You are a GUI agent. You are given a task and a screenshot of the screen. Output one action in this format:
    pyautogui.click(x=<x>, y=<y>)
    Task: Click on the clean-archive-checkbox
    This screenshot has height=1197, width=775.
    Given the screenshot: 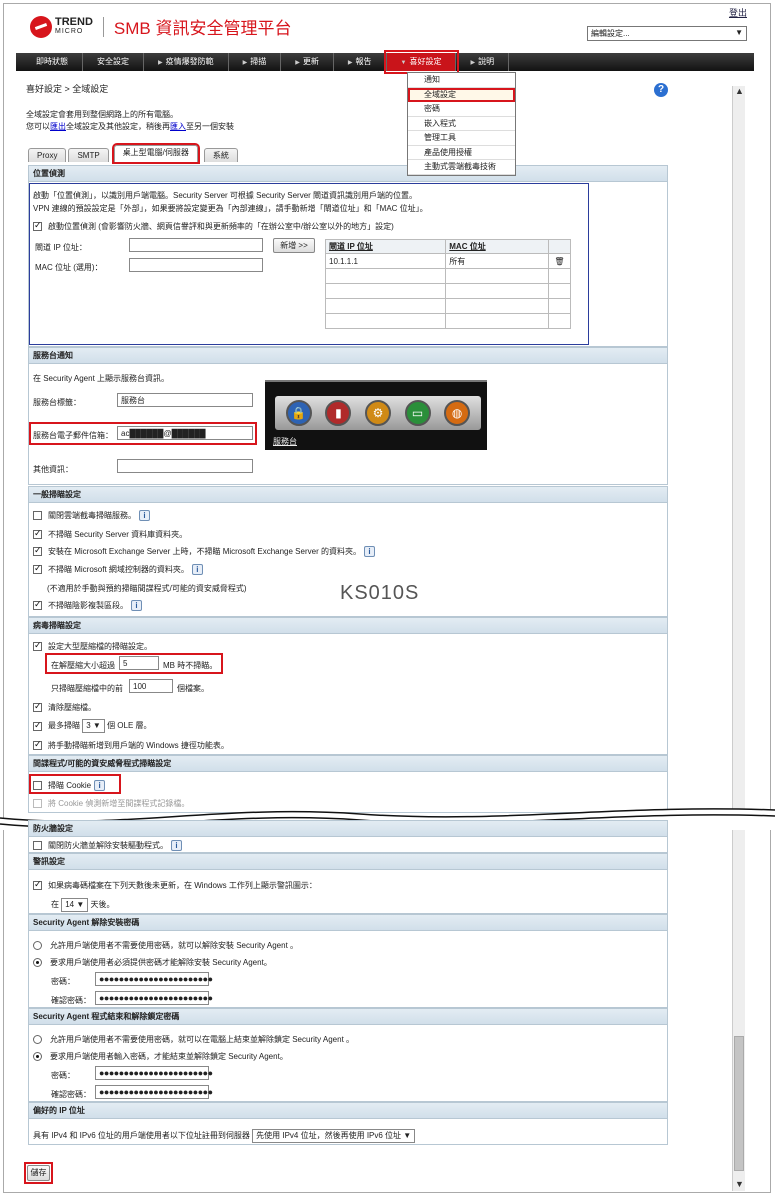 What is the action you would take?
    pyautogui.click(x=37, y=707)
    